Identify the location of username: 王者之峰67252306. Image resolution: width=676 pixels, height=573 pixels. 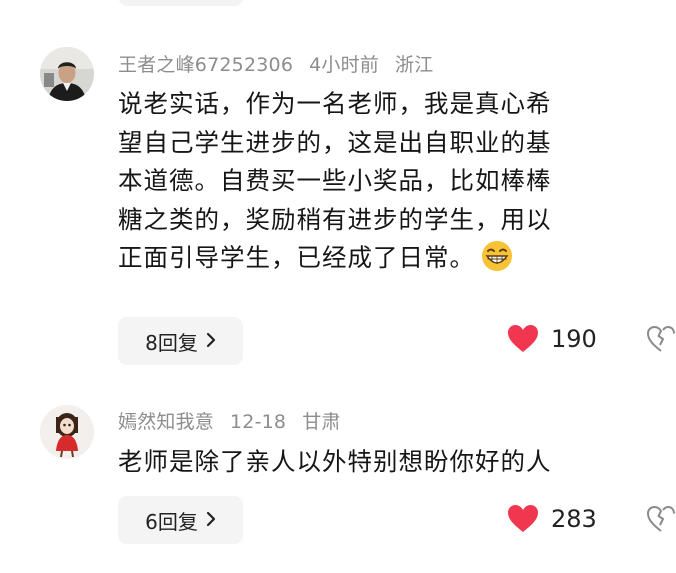
(205, 65).